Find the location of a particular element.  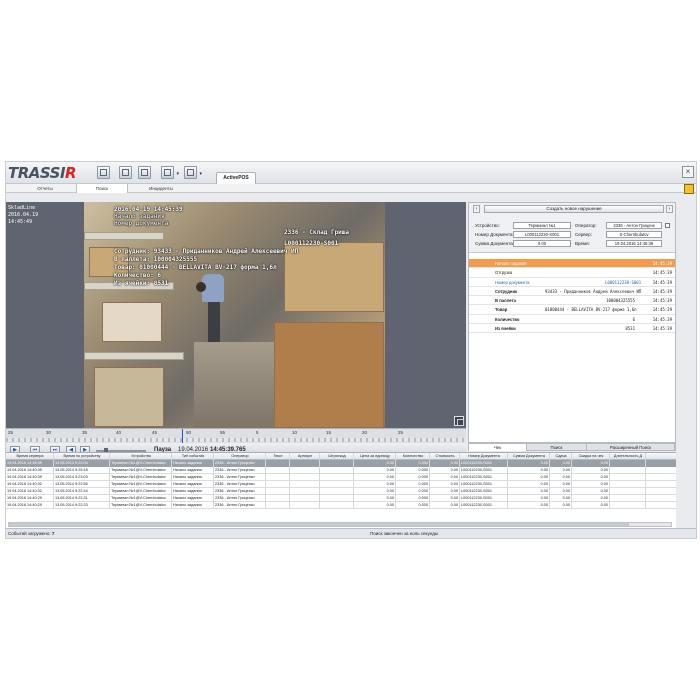

layout-grid-icon: ▾ is located at coordinates (193, 172).